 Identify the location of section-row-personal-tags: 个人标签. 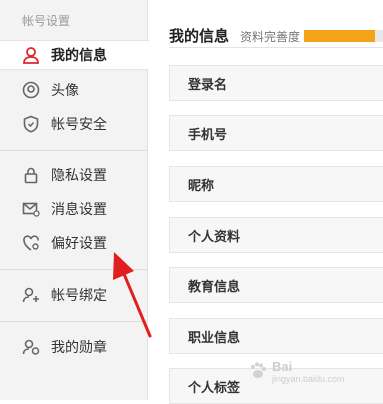
(276, 386).